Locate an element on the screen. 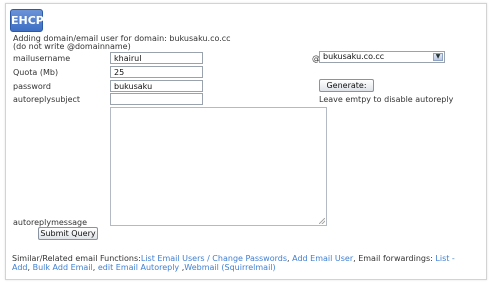 Image resolution: width=492 pixels, height=283 pixels. chevron-down-icon: ▼ is located at coordinates (438, 57).